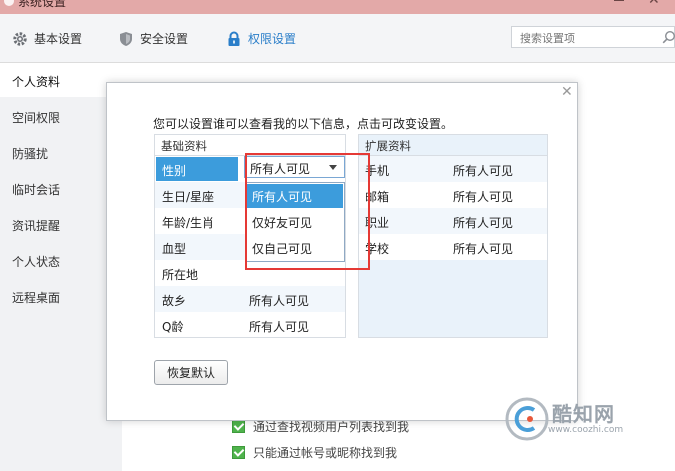 The width and height of the screenshot is (675, 471). I want to click on table-row: 手机 所有人可见, so click(453, 169).